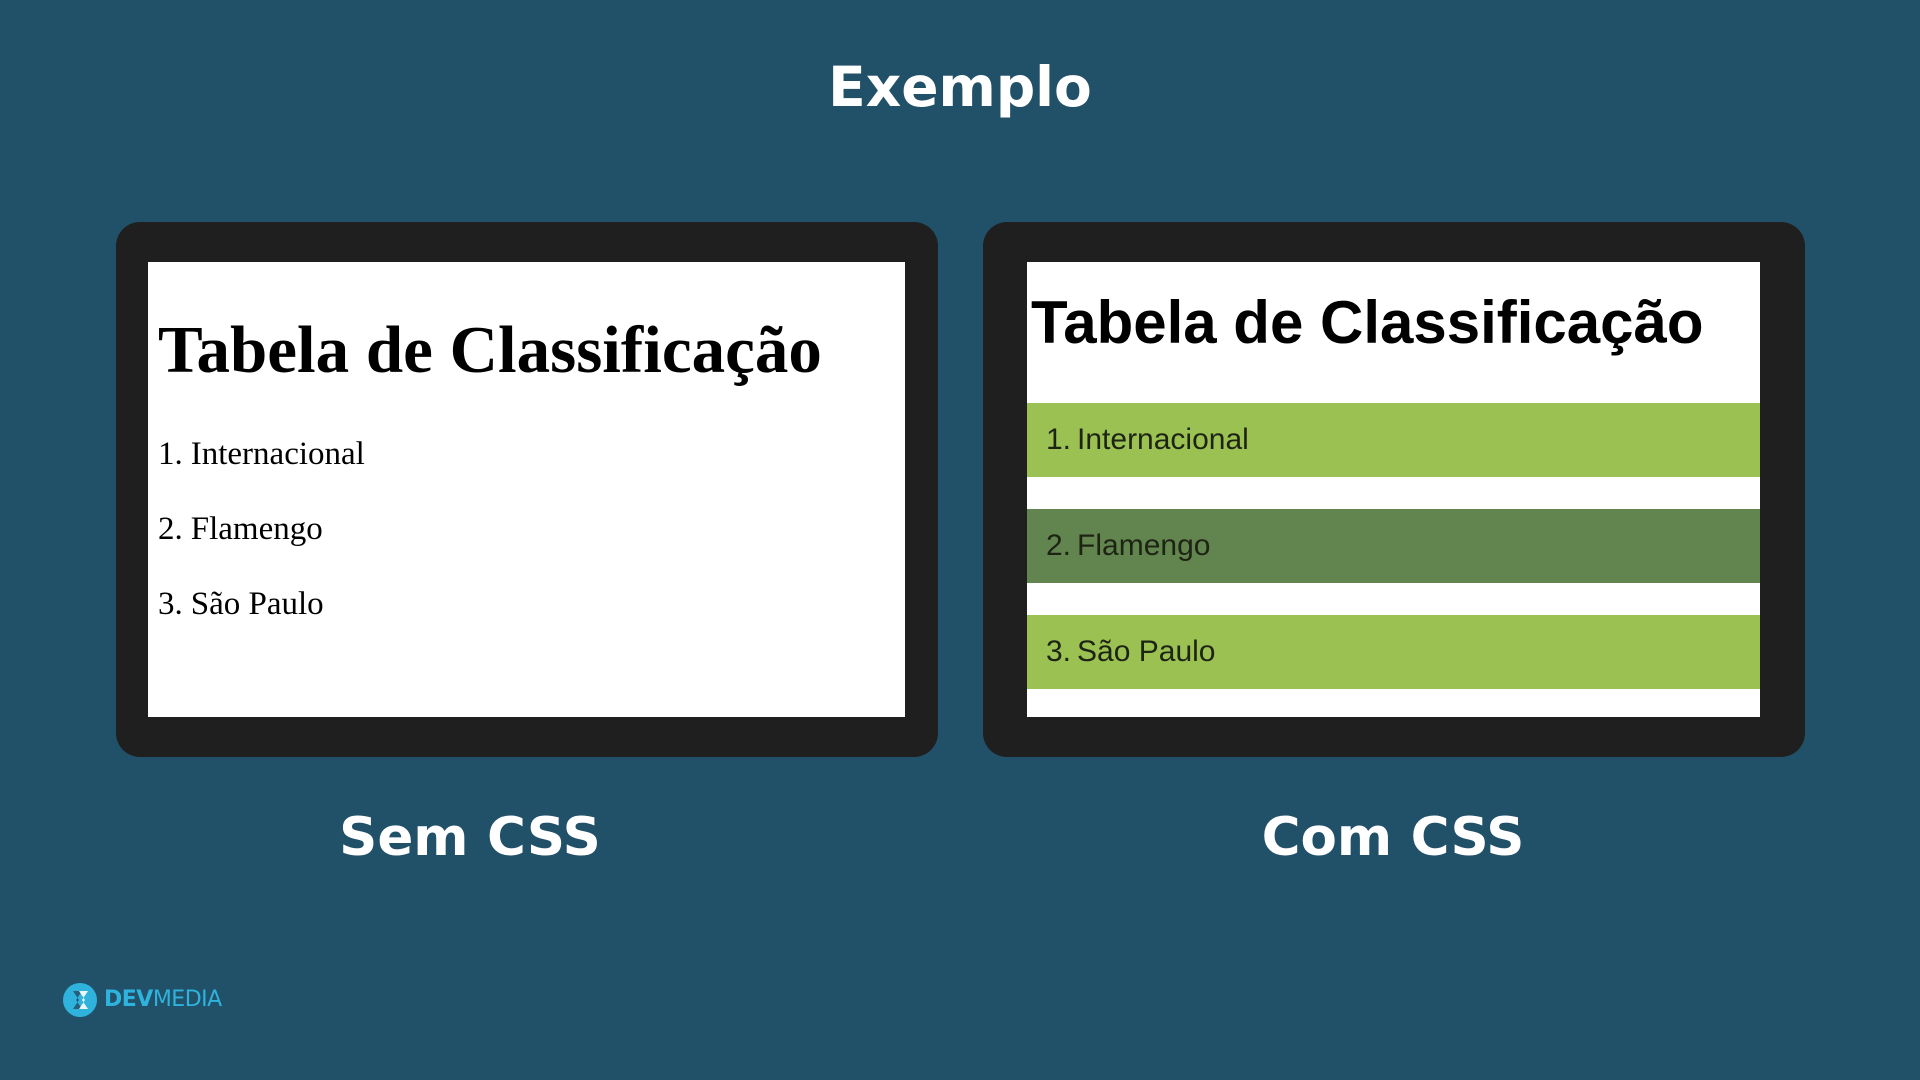 This screenshot has height=1080, width=1920. Describe the element at coordinates (257, 604) in the screenshot. I see `plain-item-team: São Paulo` at that location.